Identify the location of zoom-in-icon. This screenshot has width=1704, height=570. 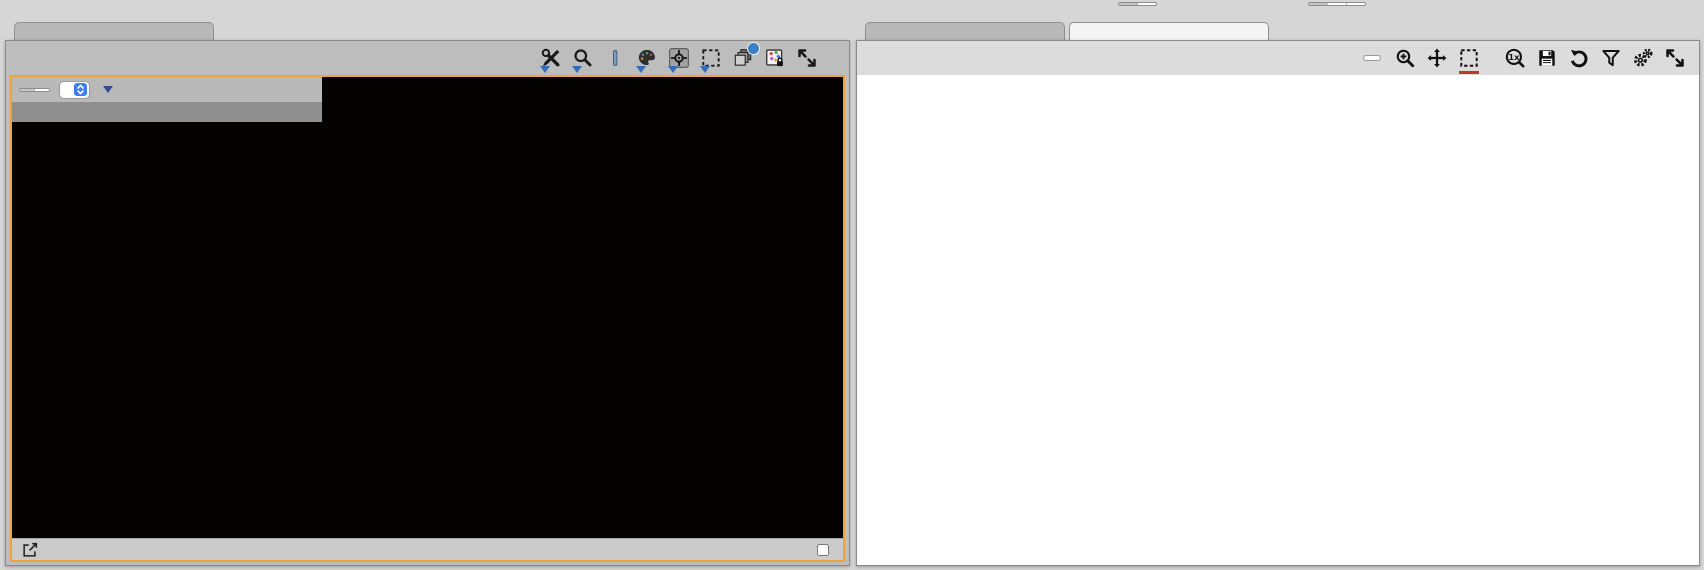
(1405, 58).